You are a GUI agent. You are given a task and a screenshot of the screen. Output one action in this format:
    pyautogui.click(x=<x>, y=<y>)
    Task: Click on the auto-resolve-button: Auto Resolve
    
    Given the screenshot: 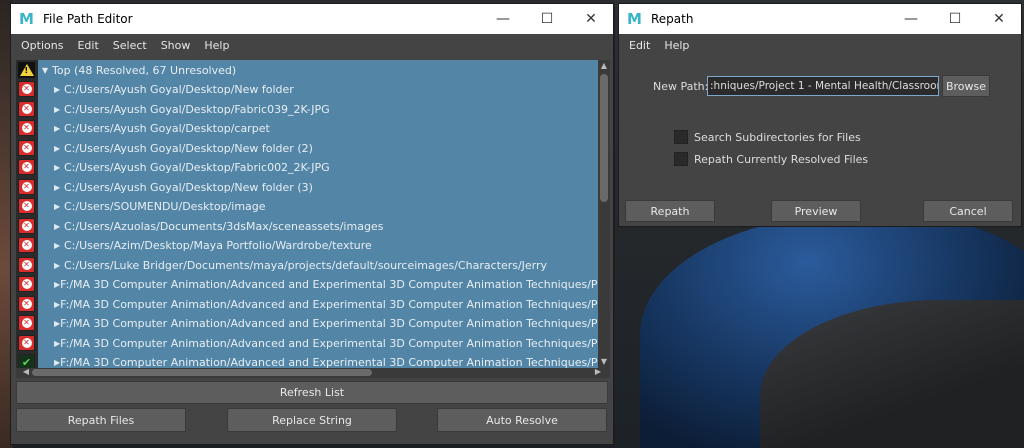 What is the action you would take?
    pyautogui.click(x=522, y=420)
    